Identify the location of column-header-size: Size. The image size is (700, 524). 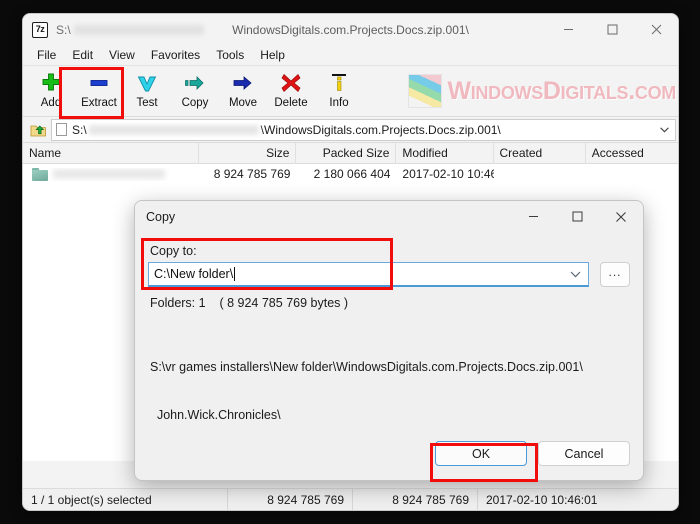
(248, 153).